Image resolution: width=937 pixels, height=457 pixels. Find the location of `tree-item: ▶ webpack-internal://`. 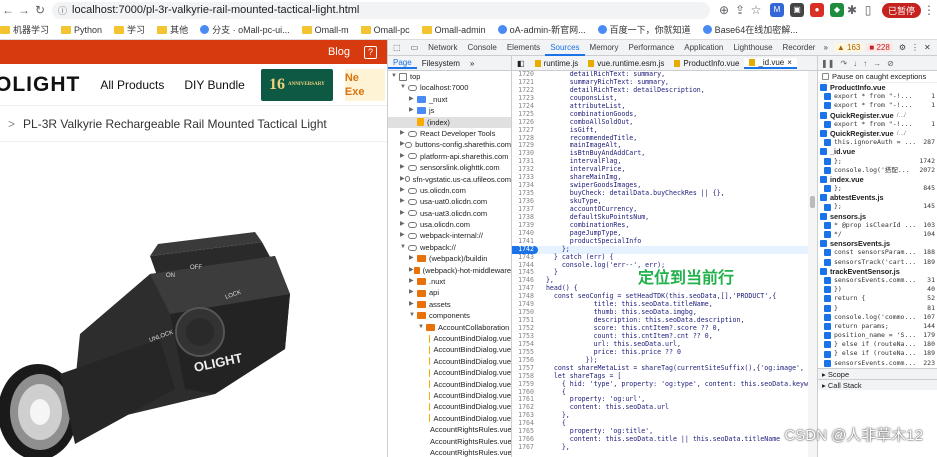

tree-item: ▶ webpack-internal:// is located at coordinates (449, 235).